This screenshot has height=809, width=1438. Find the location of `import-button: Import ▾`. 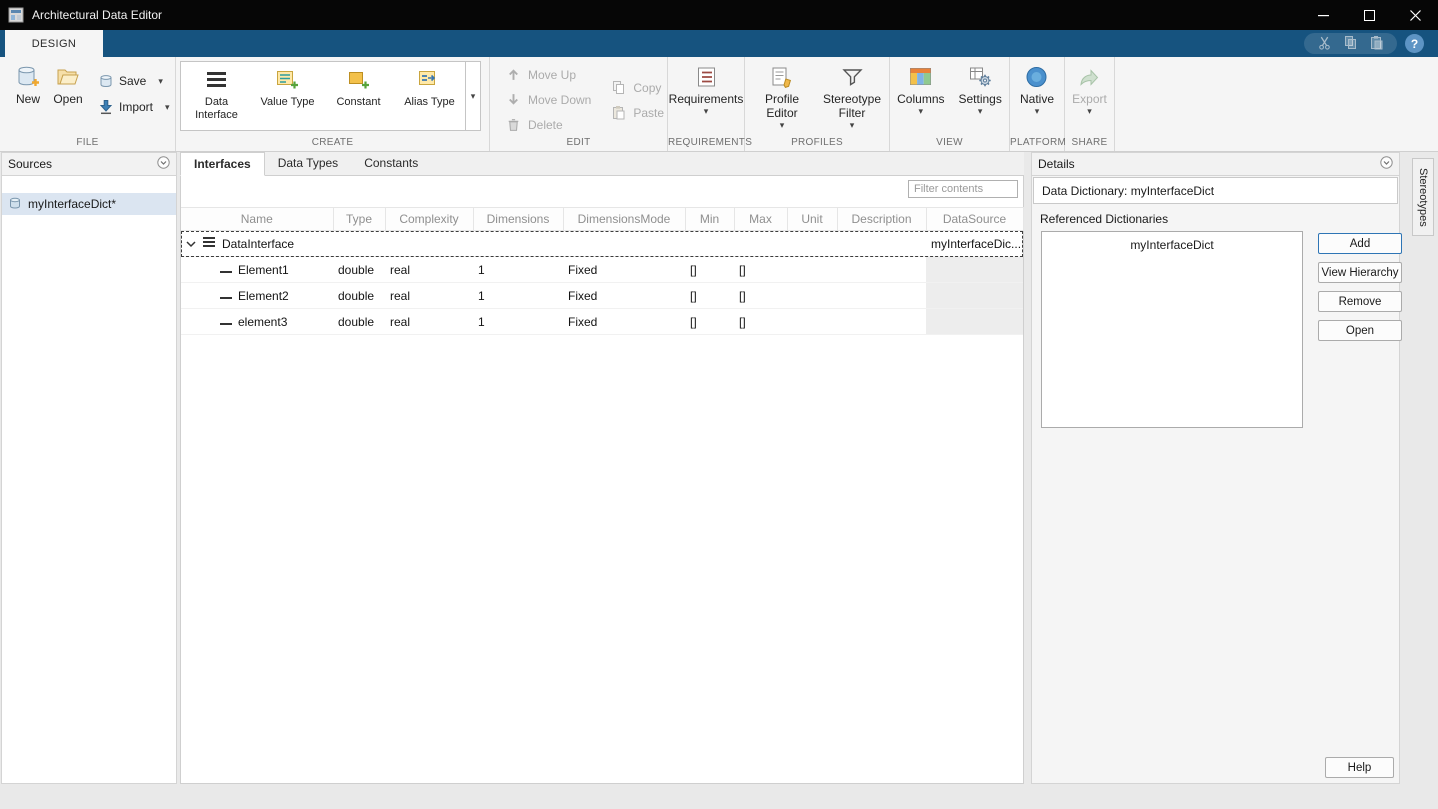

import-button: Import ▾ is located at coordinates (134, 107).